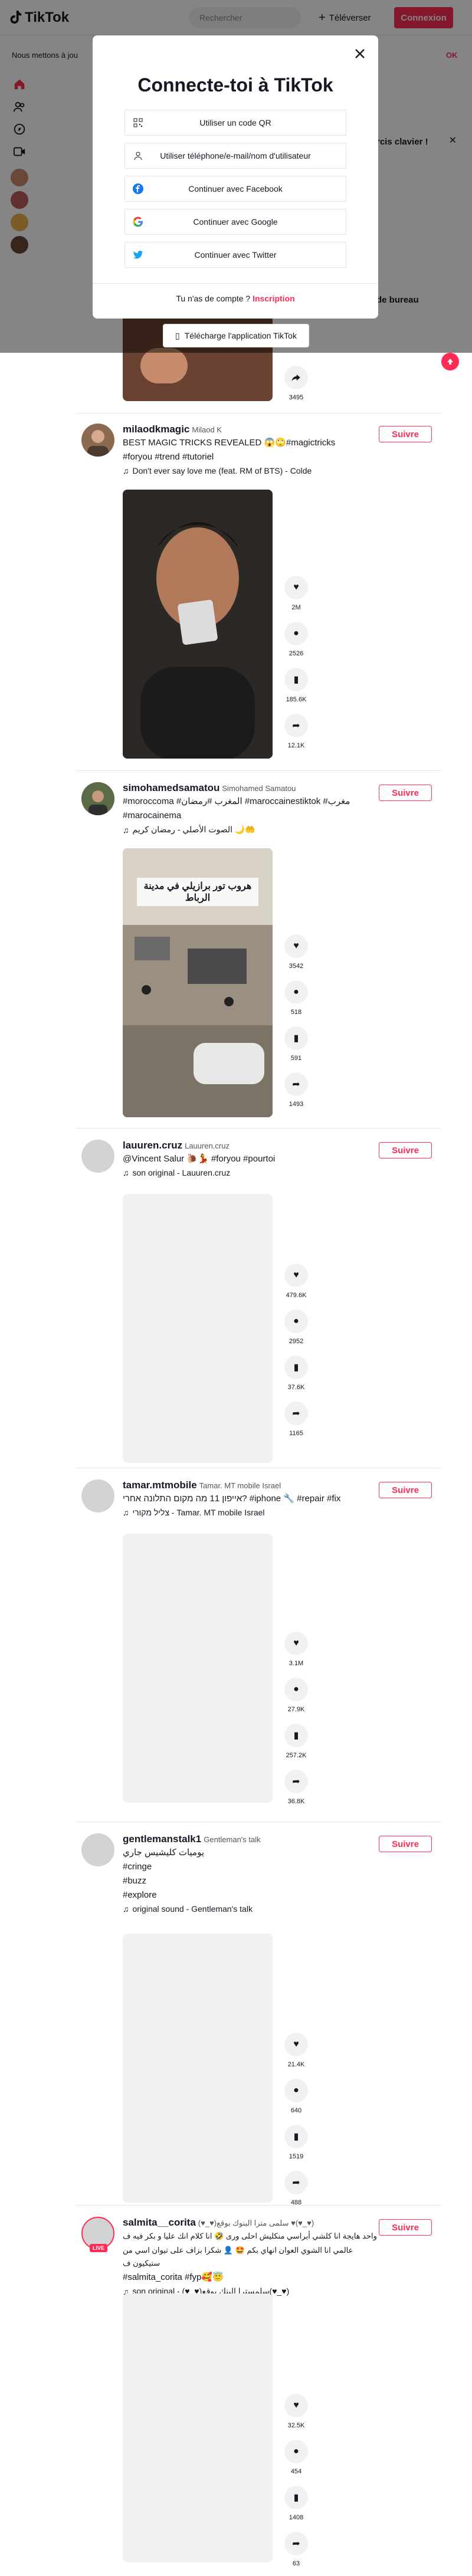  Describe the element at coordinates (296, 1781) in the screenshot. I see `share-icon: ➦` at that location.